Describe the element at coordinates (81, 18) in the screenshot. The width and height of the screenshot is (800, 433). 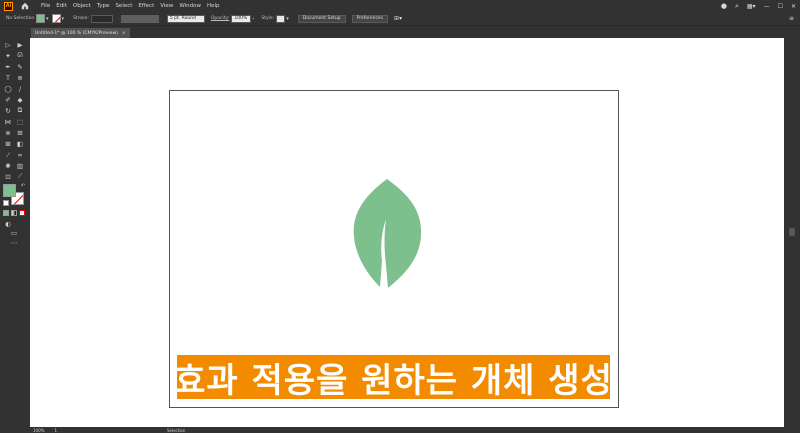
I see `stroke-label: Stroke:` at that location.